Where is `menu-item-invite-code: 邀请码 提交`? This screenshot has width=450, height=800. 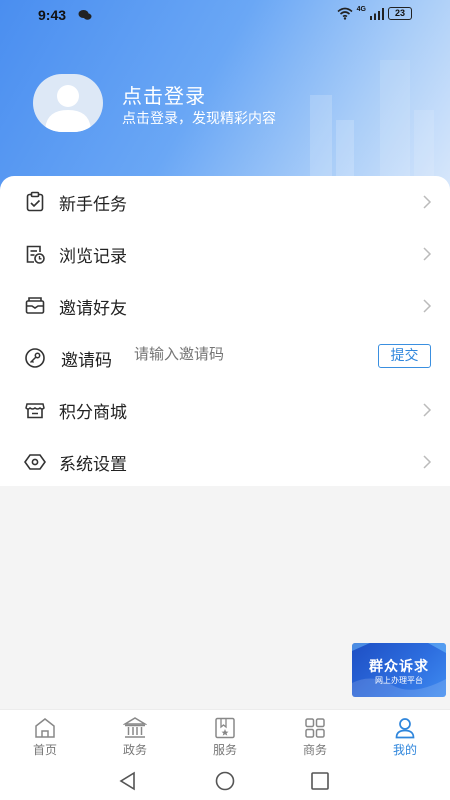
menu-item-invite-code: 邀请码 提交 is located at coordinates (225, 358).